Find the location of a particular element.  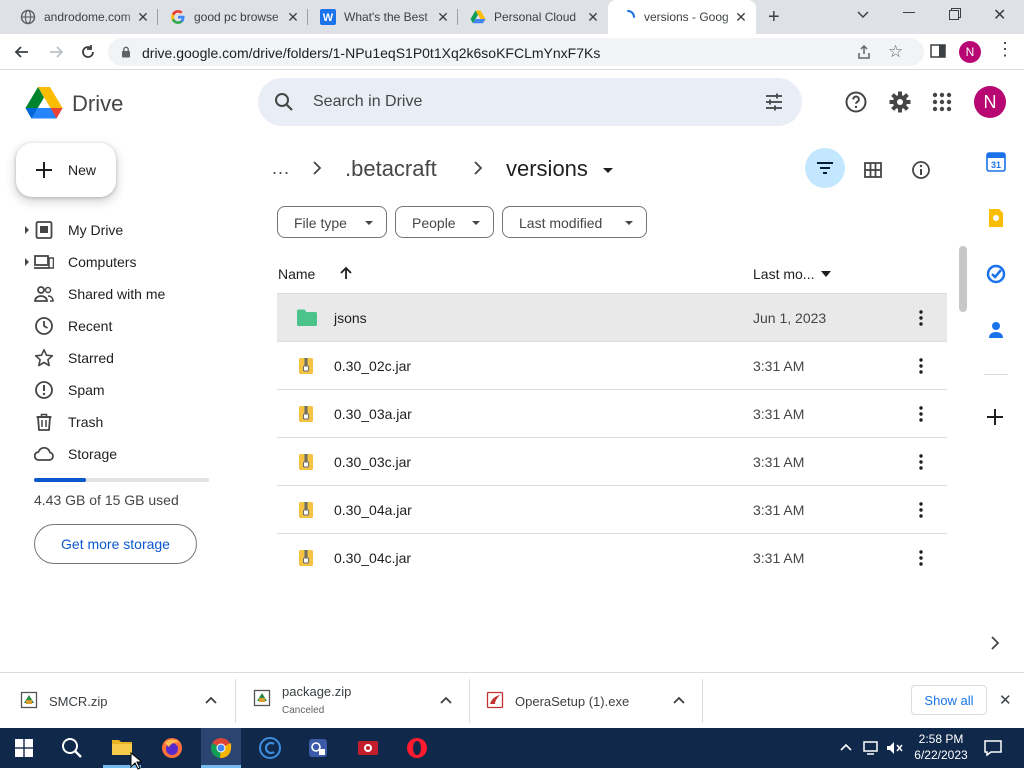

settings-gear-icon is located at coordinates (900, 102).